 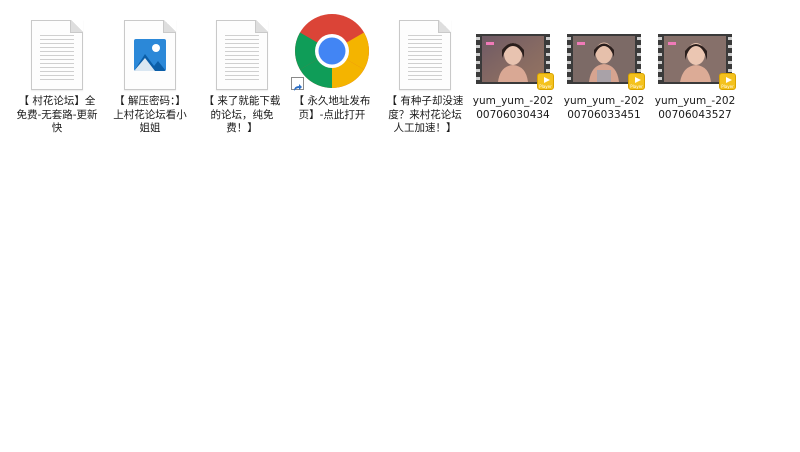 What do you see at coordinates (297, 84) in the screenshot?
I see `shortcut-arrow-icon` at bounding box center [297, 84].